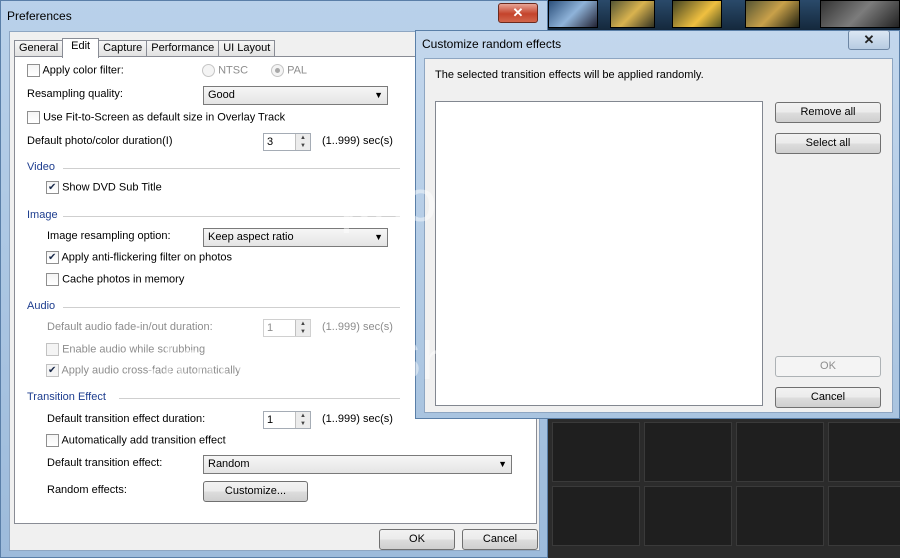  I want to click on cross-fade-label: Apply audio cross-fade automatically, so click(151, 370).